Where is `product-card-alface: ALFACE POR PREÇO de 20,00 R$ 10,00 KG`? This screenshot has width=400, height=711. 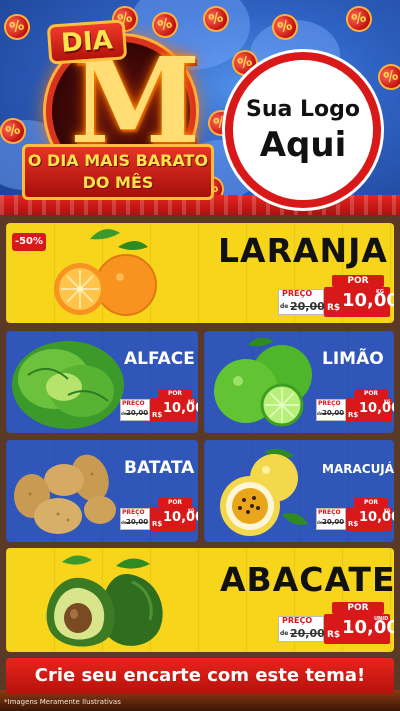
product-card-alface: ALFACE POR PREÇO de 20,00 R$ 10,00 KG is located at coordinates (102, 382).